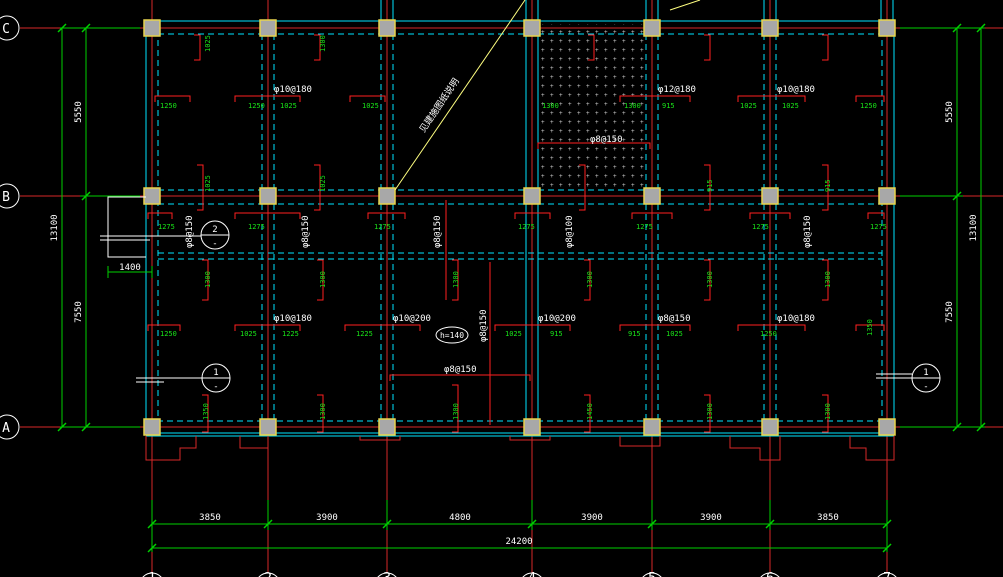 The width and height of the screenshot is (1003, 577). Describe the element at coordinates (460, 370) in the screenshot. I see `rebar-stair-h: φ8@150` at that location.